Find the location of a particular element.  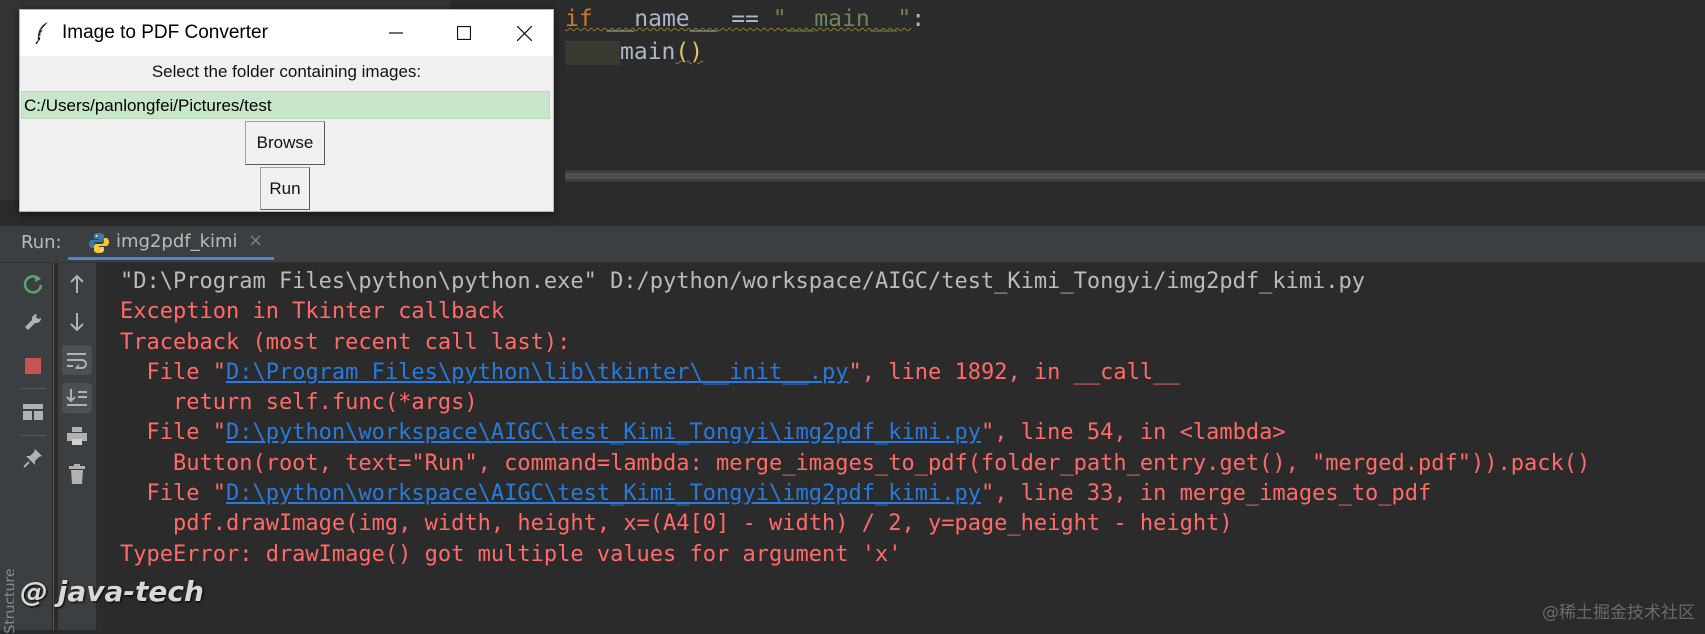

tab-close-icon: × is located at coordinates (255, 240).